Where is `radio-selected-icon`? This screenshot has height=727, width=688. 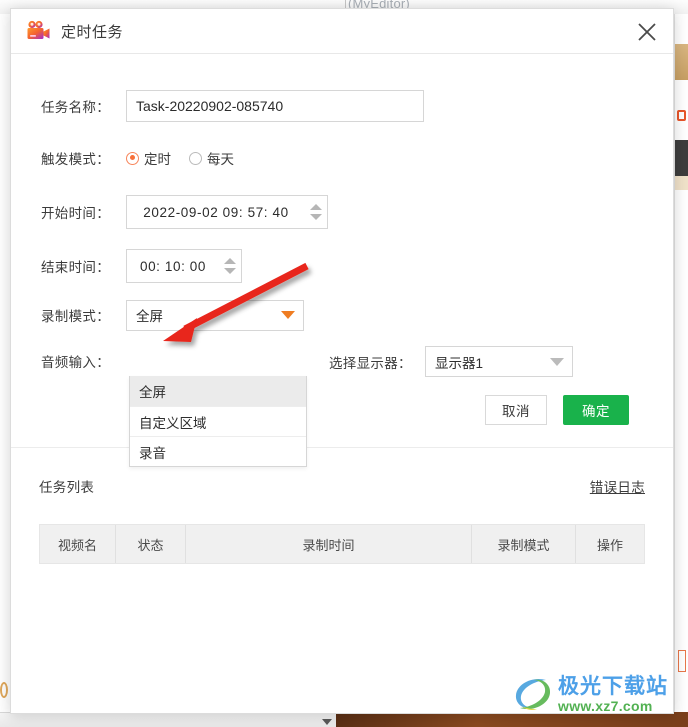
radio-selected-icon is located at coordinates (132, 158).